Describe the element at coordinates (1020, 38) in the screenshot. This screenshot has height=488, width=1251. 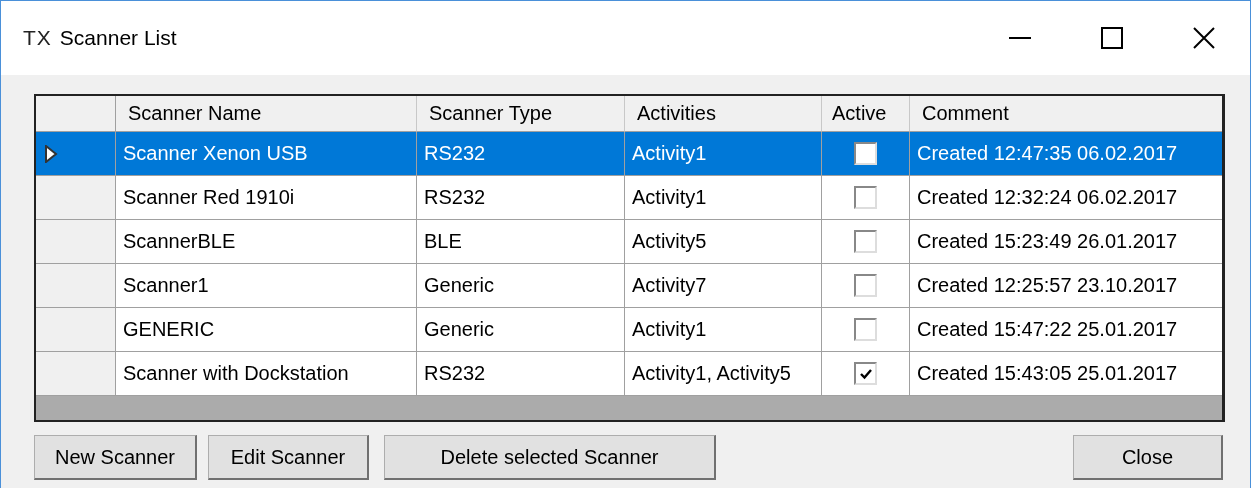
I see `minimize-icon` at that location.